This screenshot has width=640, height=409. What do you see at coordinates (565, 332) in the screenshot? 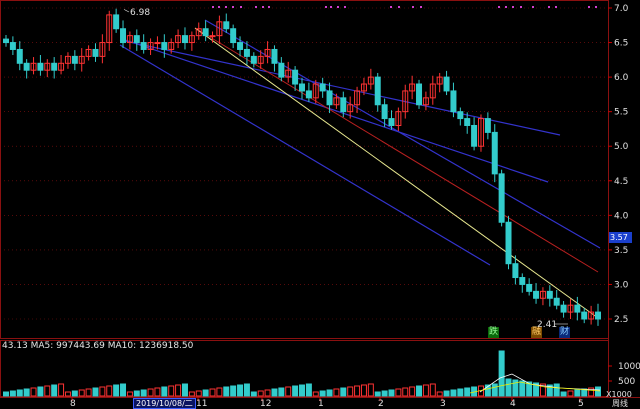
I see `event-tag-finance: 财` at bounding box center [565, 332].